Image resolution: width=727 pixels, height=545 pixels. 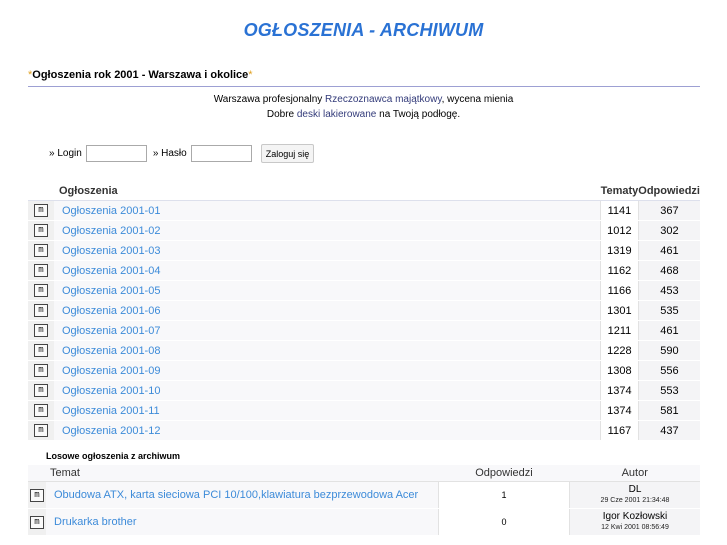 What do you see at coordinates (111, 391) in the screenshot?
I see `forum-link: Ogłoszenia 2001-10` at bounding box center [111, 391].